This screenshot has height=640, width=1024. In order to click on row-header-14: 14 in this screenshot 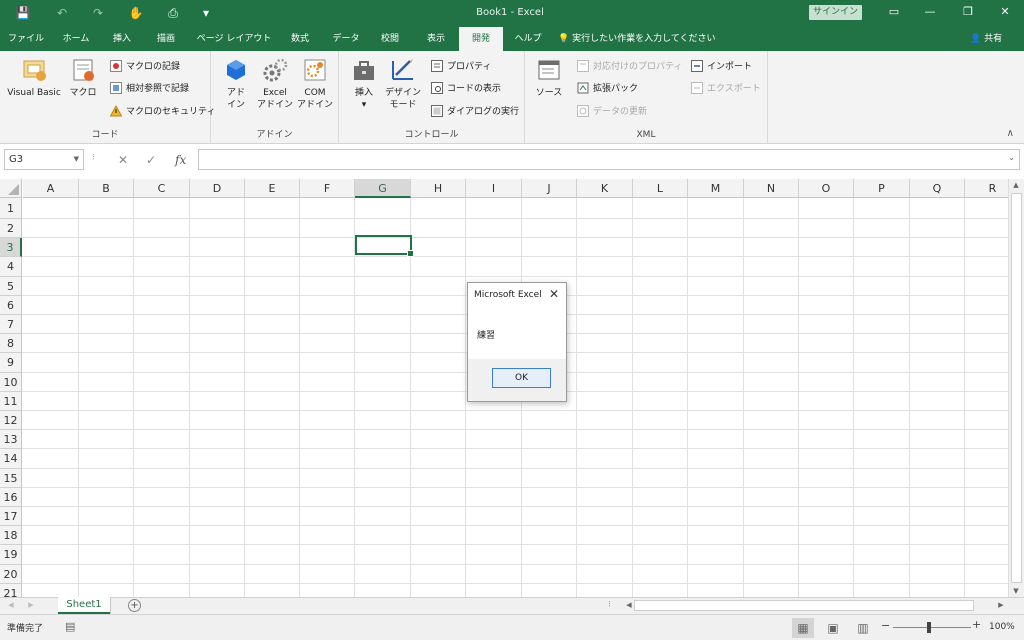, I will do `click(11, 459)`.